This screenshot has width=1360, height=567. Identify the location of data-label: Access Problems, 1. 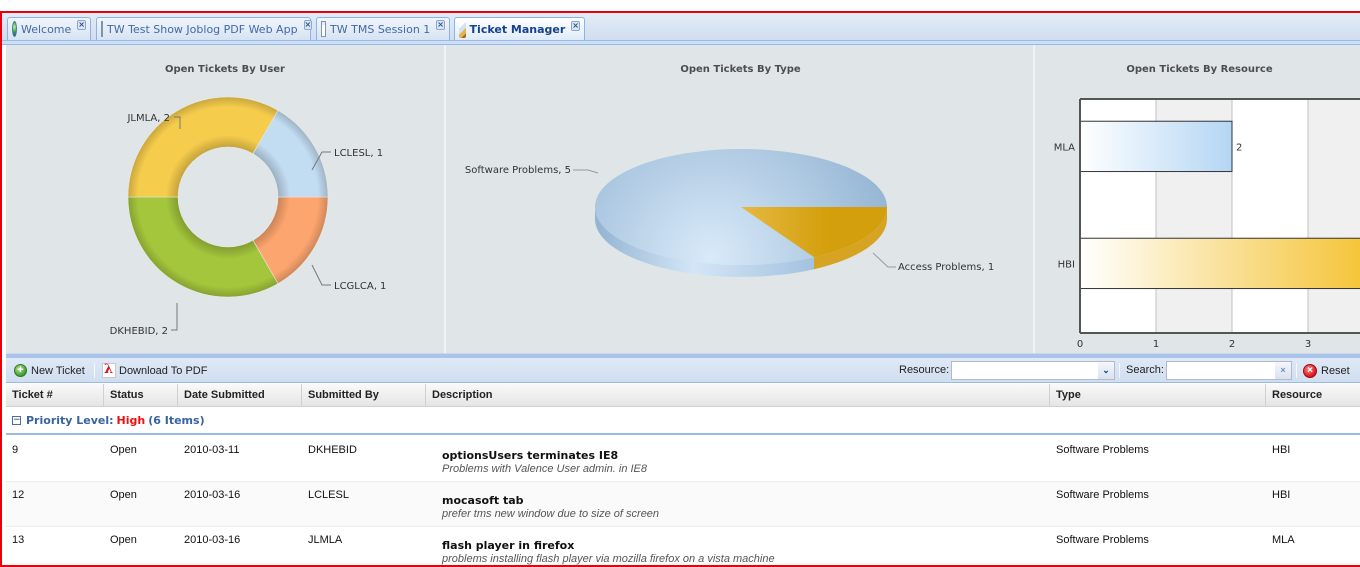
(946, 267).